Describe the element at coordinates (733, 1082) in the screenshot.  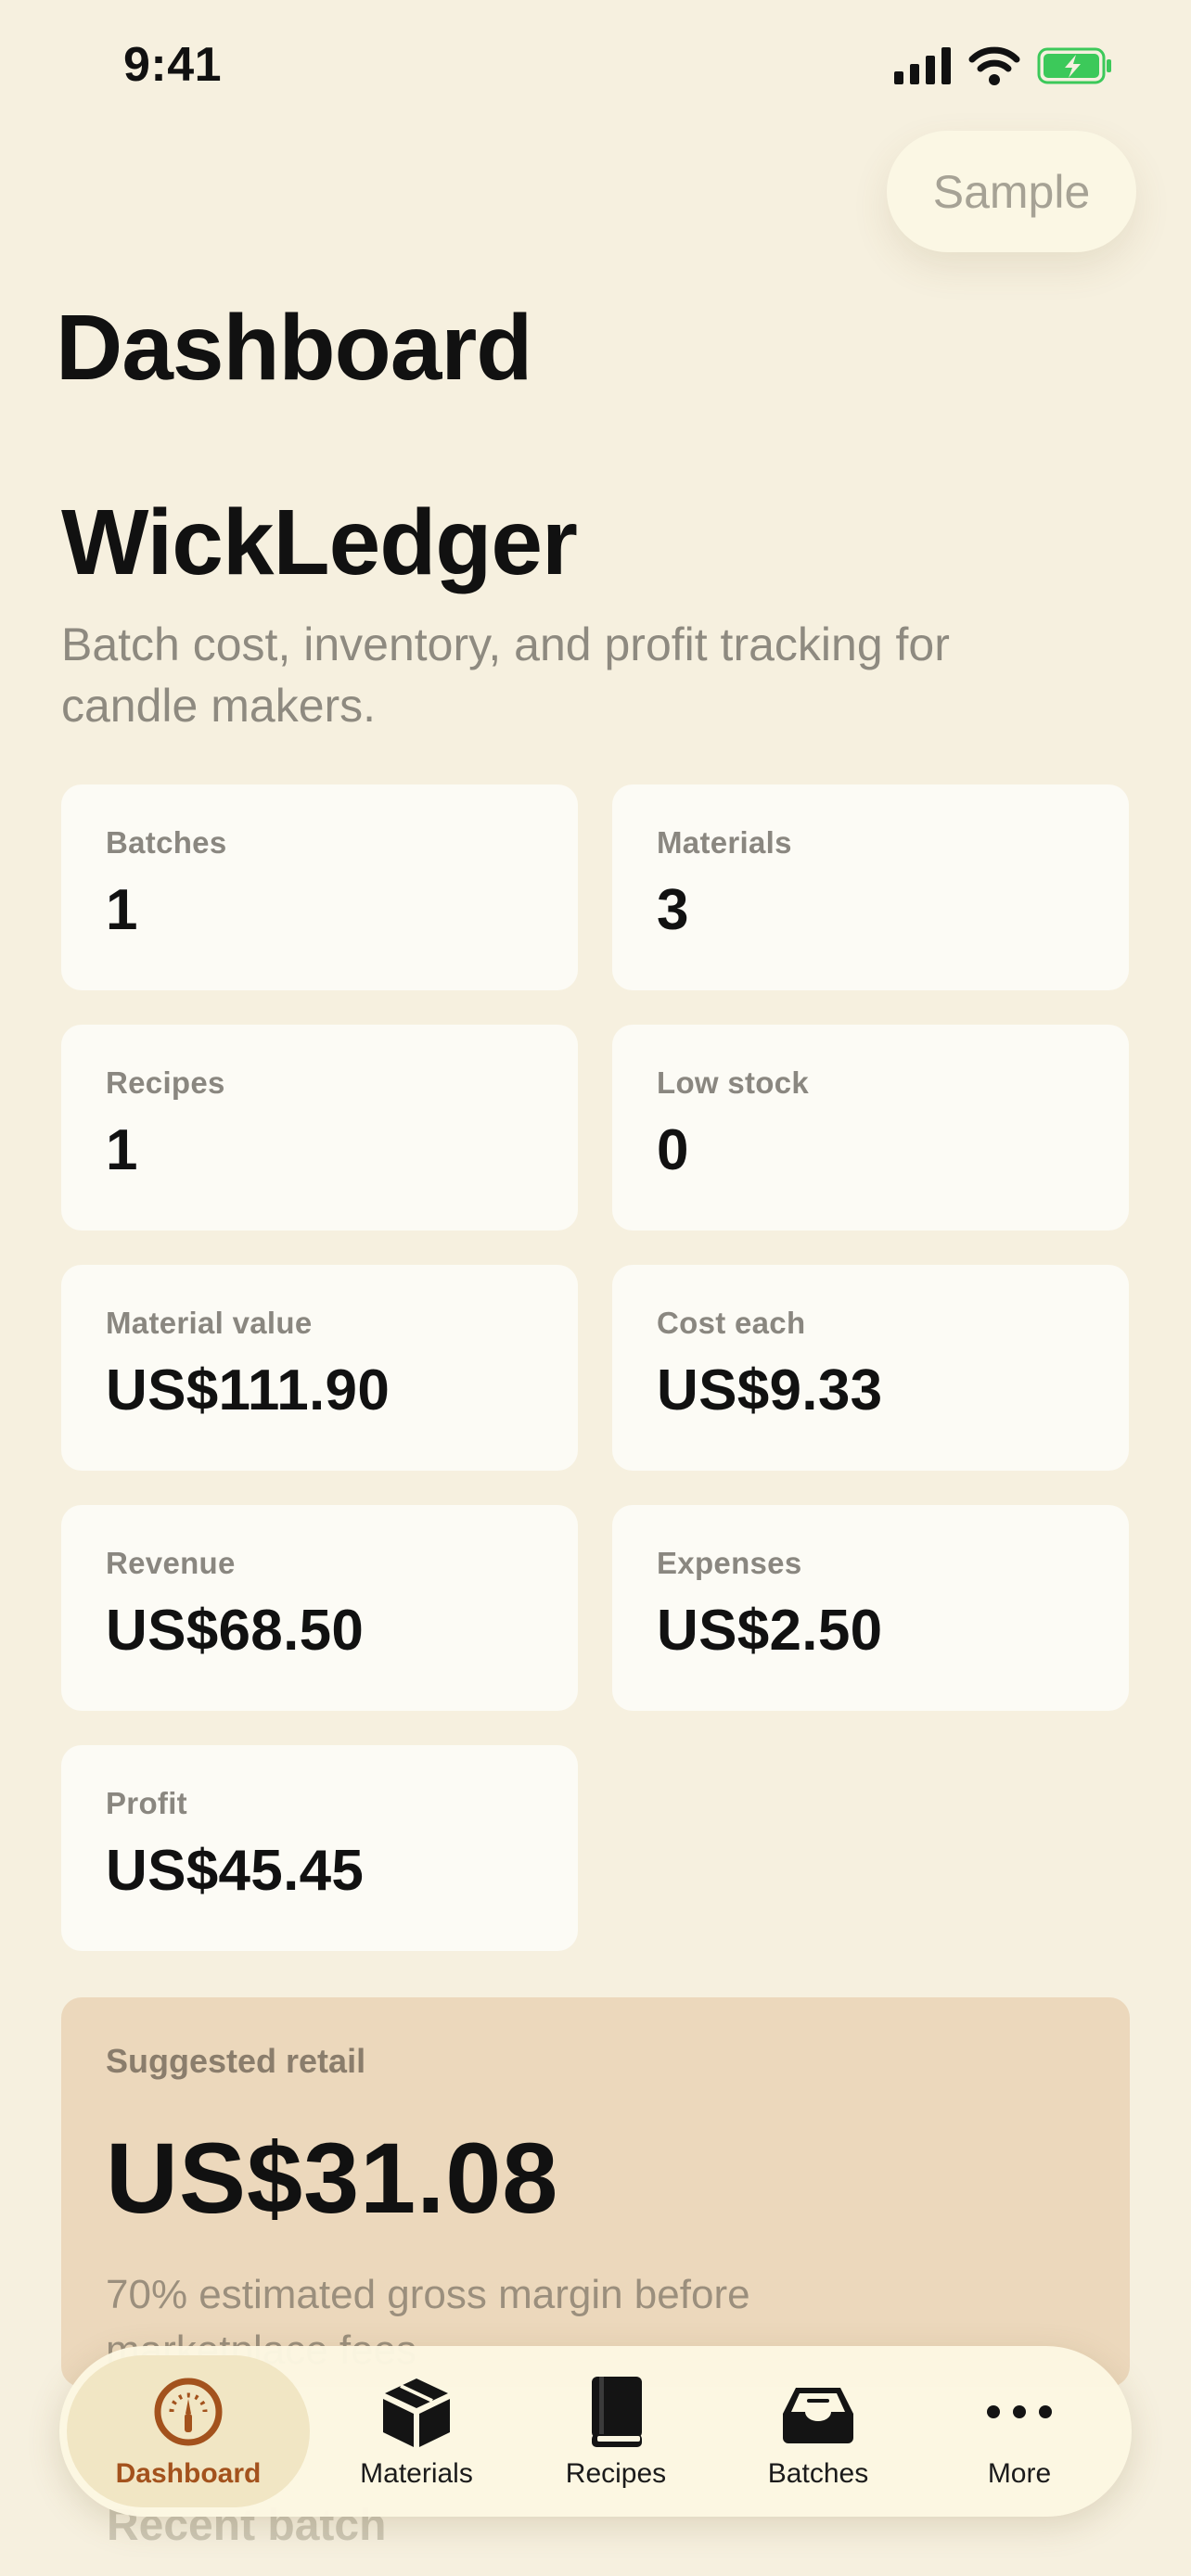
I see `stat-label: Low stock` at that location.